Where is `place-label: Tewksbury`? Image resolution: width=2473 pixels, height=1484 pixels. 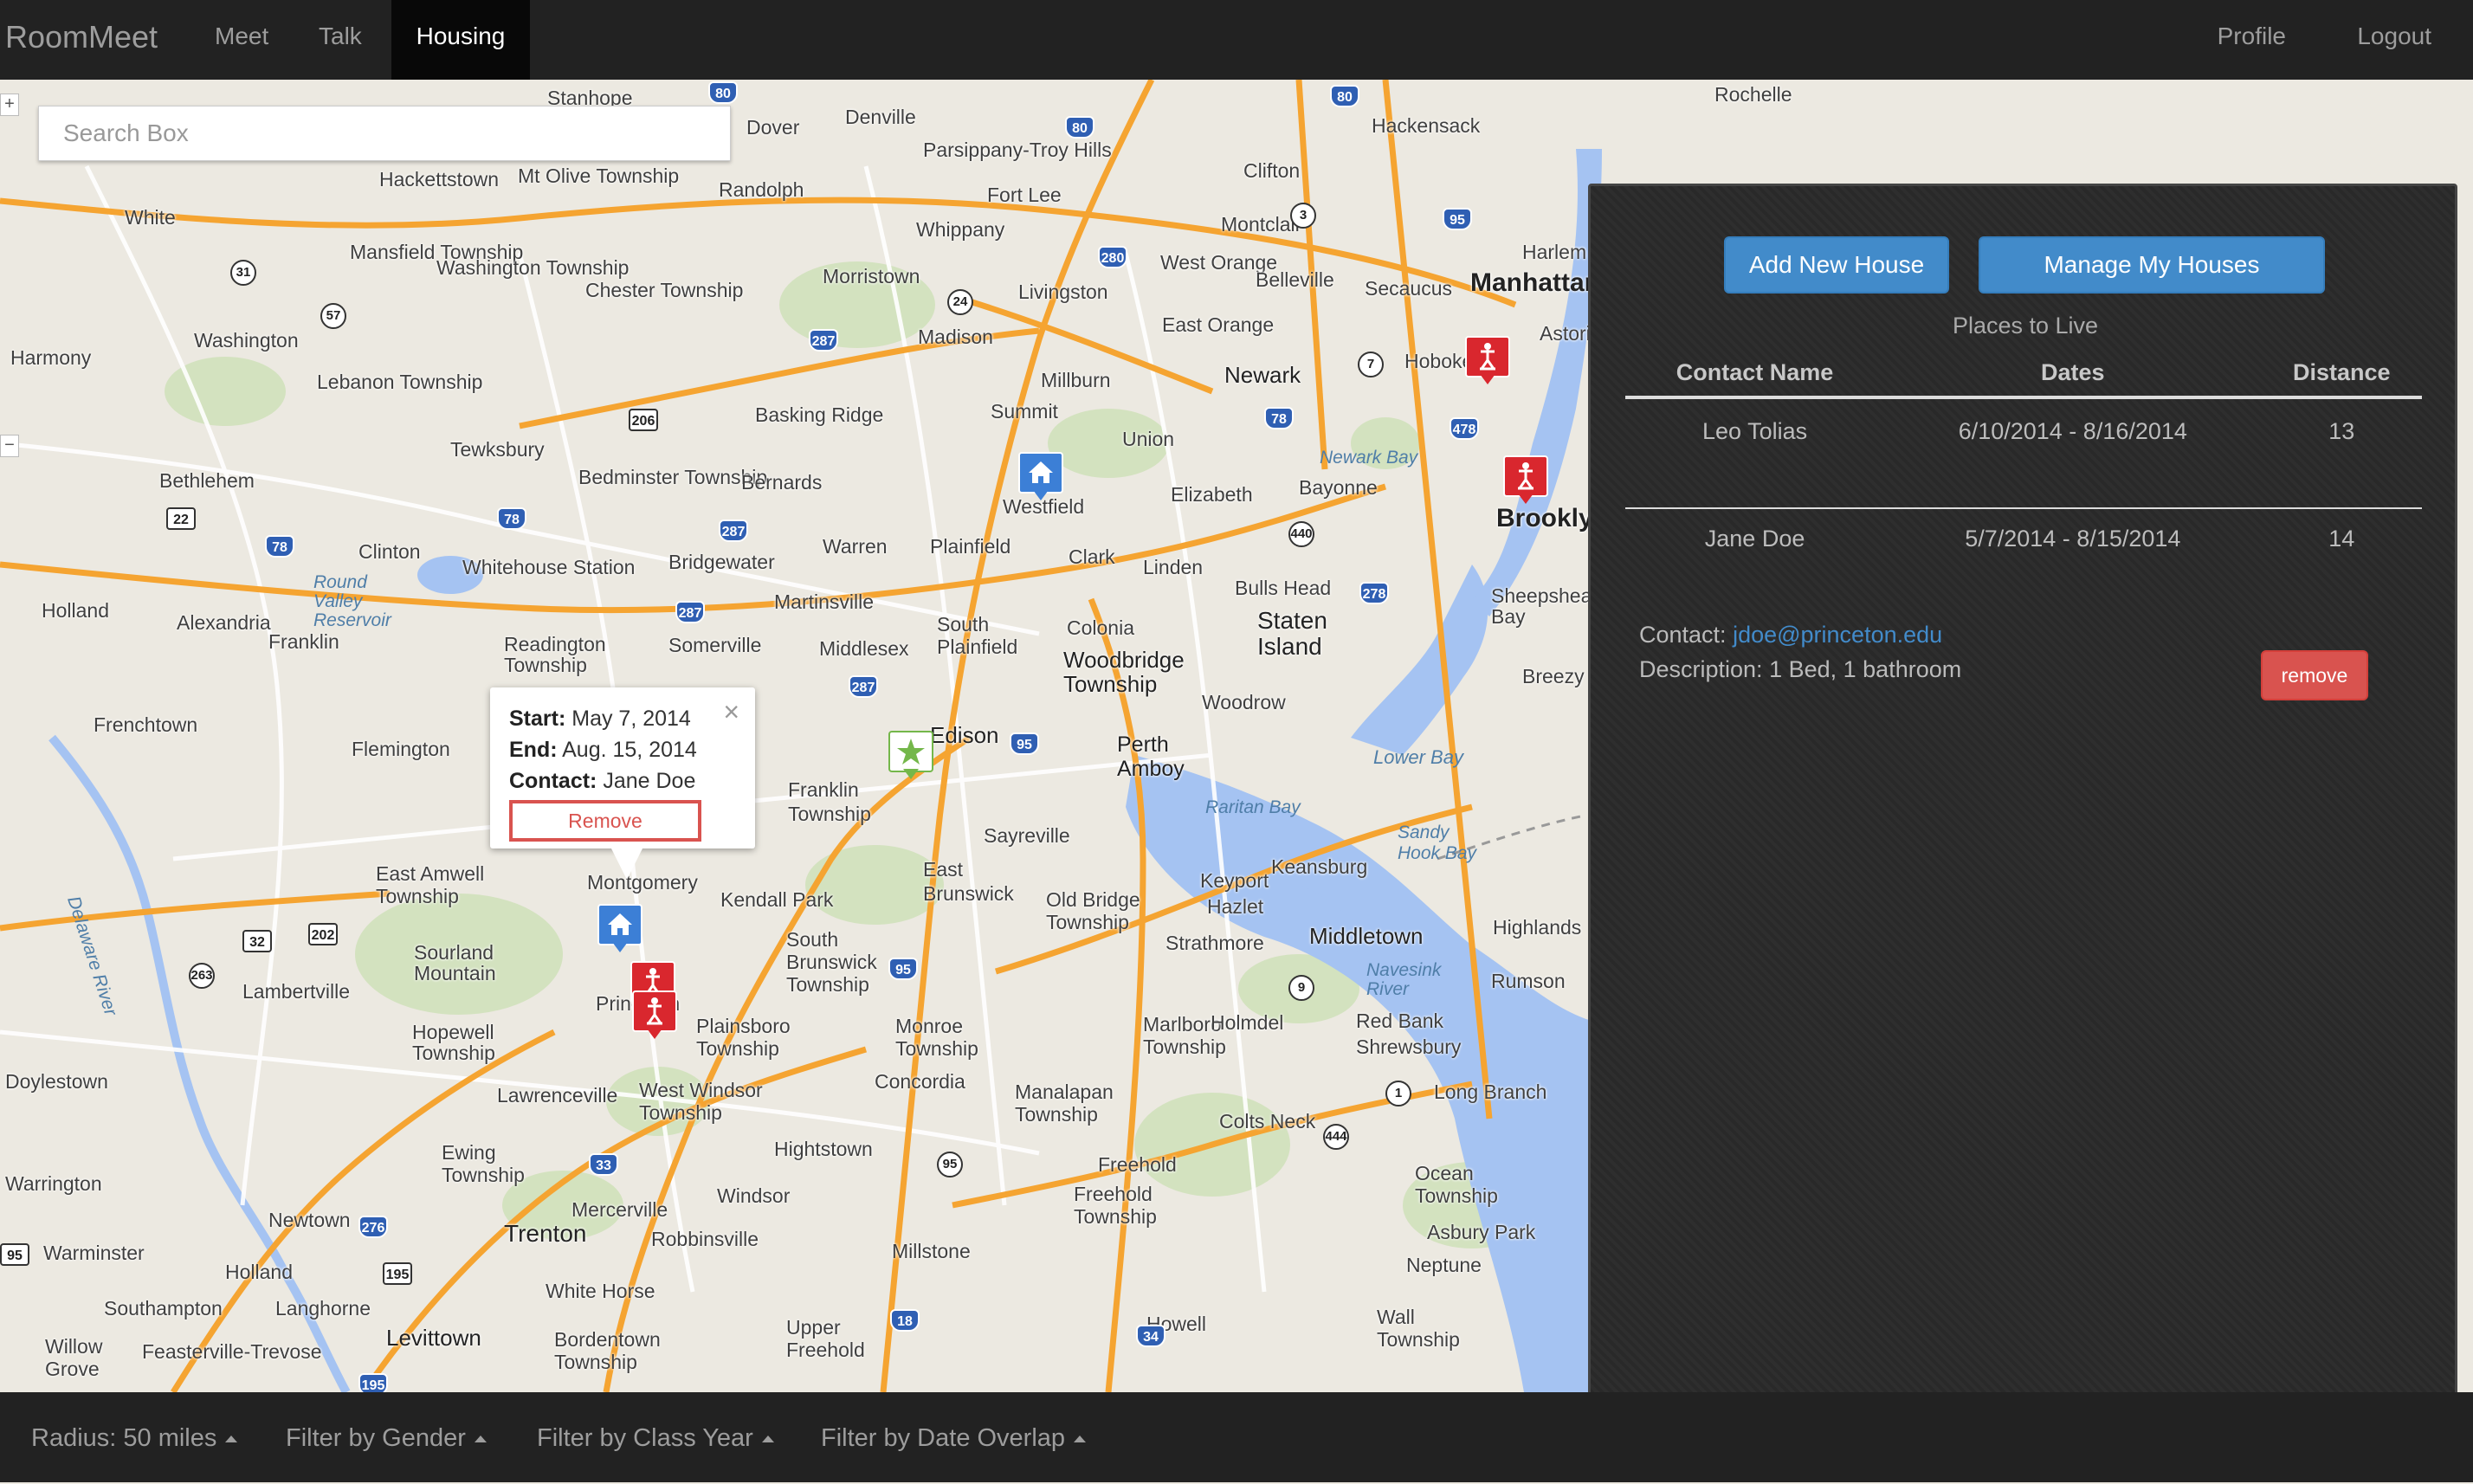 place-label: Tewksbury is located at coordinates (497, 449).